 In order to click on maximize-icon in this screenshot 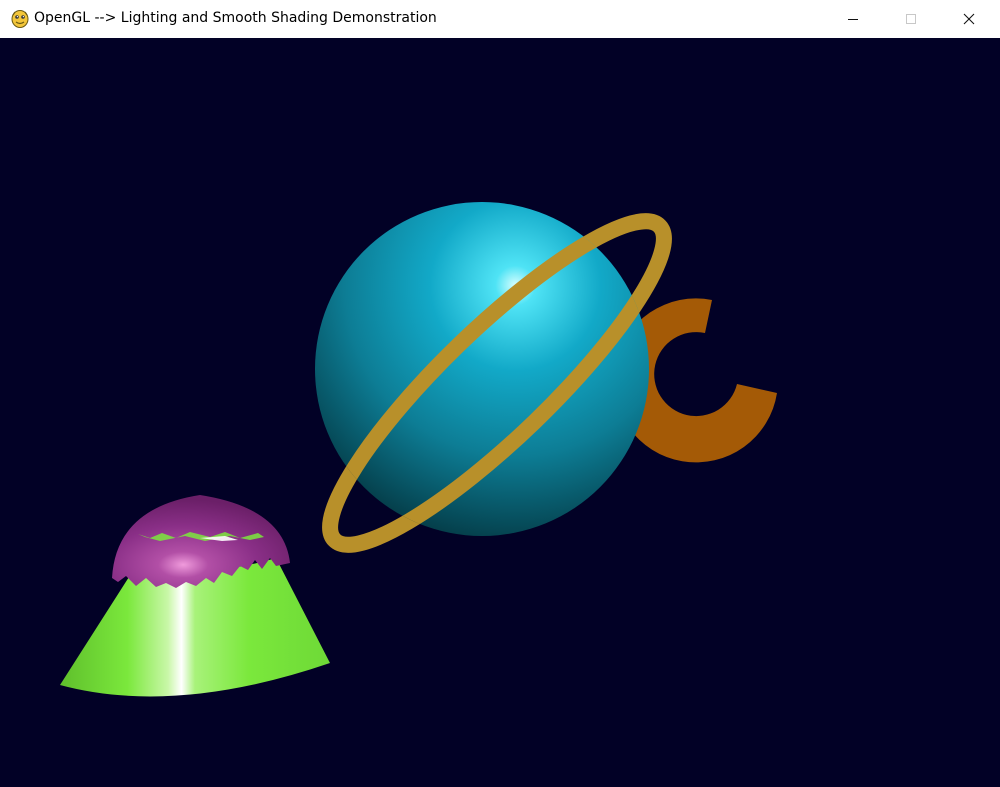, I will do `click(911, 19)`.